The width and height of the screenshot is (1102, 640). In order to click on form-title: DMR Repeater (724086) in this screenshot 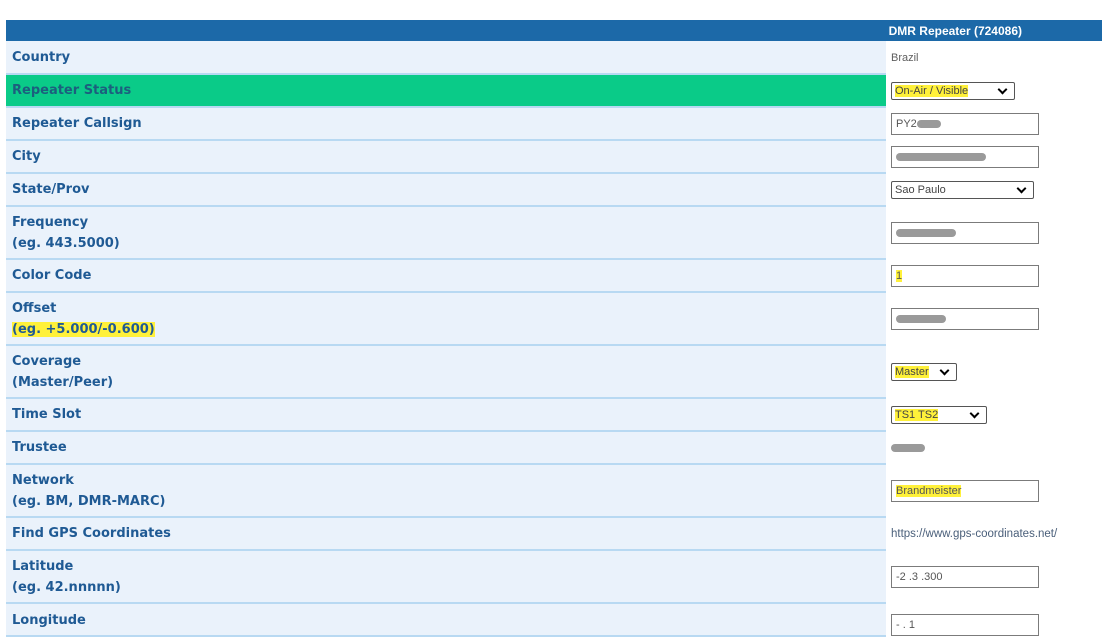, I will do `click(955, 30)`.